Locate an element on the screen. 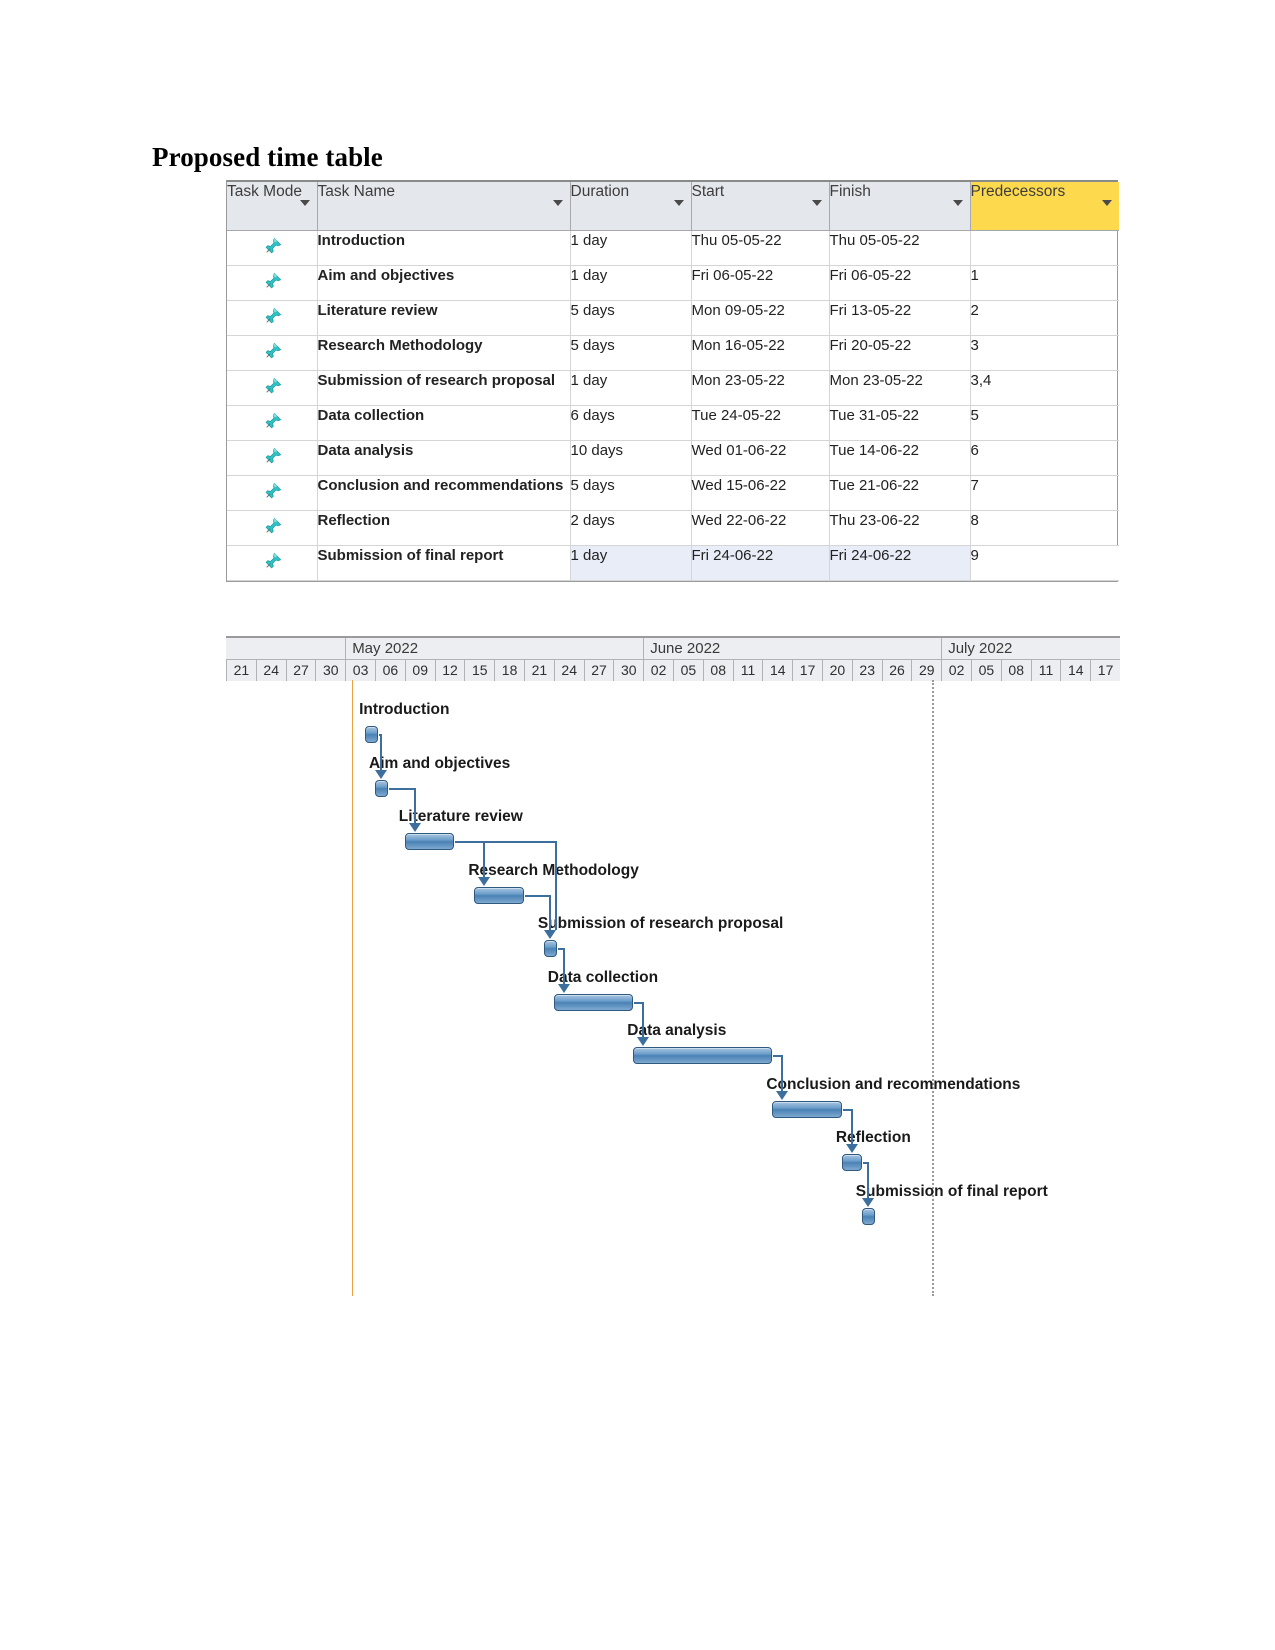 The width and height of the screenshot is (1275, 1650). cell-task-name: Research Methodology is located at coordinates (444, 353).